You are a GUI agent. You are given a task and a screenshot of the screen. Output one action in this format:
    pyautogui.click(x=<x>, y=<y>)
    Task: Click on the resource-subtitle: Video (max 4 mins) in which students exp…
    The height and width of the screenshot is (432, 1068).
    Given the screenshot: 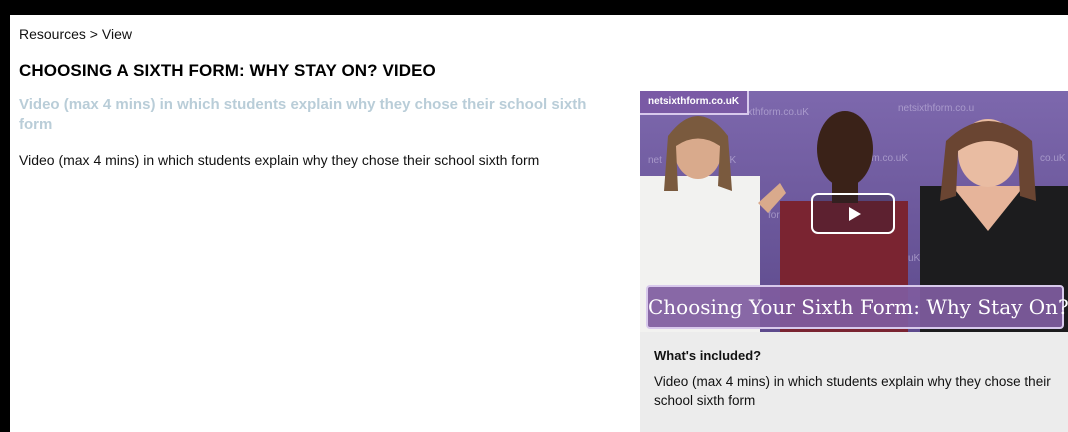 What is the action you would take?
    pyautogui.click(x=303, y=114)
    